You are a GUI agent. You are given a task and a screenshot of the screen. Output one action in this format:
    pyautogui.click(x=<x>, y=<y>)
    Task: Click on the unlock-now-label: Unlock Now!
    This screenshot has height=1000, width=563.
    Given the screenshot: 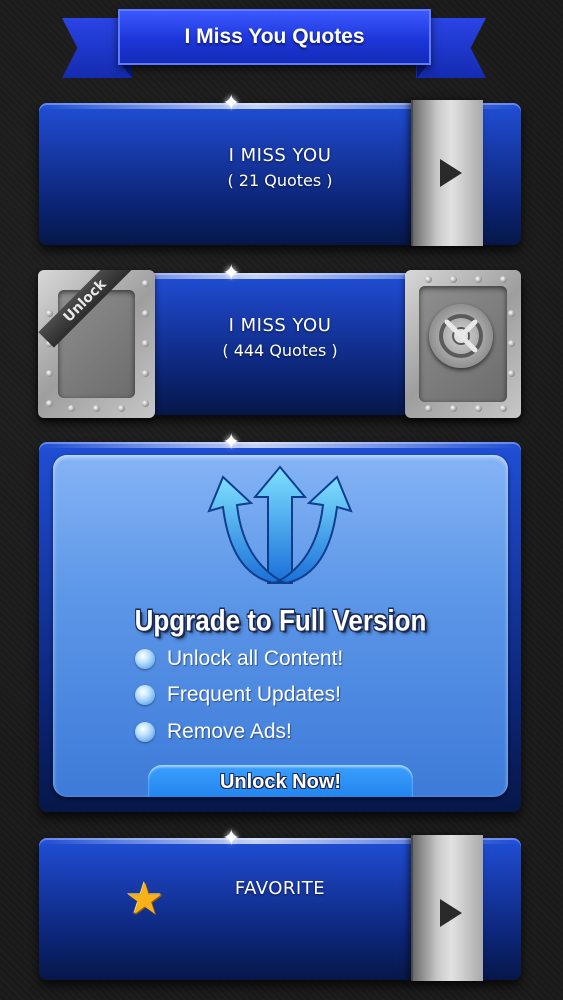 What is the action you would take?
    pyautogui.click(x=280, y=782)
    